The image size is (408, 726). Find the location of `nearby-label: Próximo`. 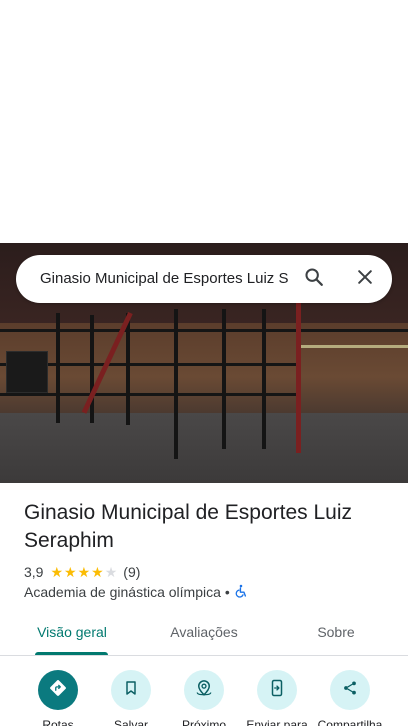

nearby-label: Próximo is located at coordinates (203, 722).